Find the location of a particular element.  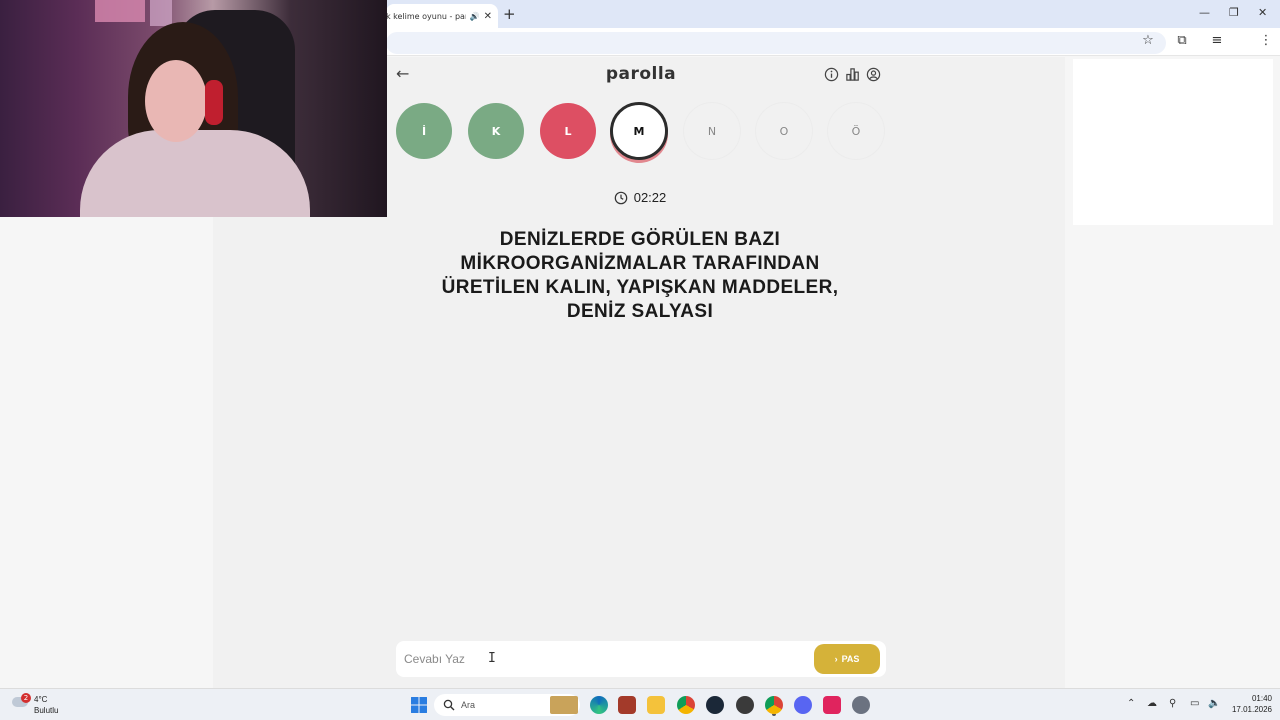

answer-input is located at coordinates (599, 659).